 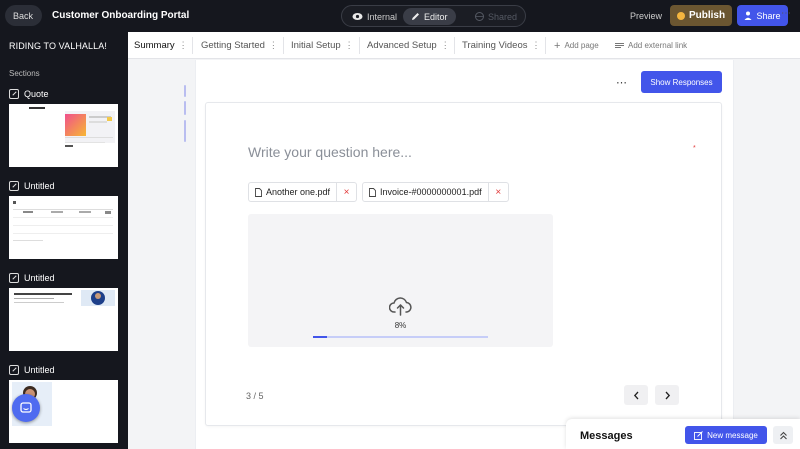 I want to click on next-button, so click(x=667, y=395).